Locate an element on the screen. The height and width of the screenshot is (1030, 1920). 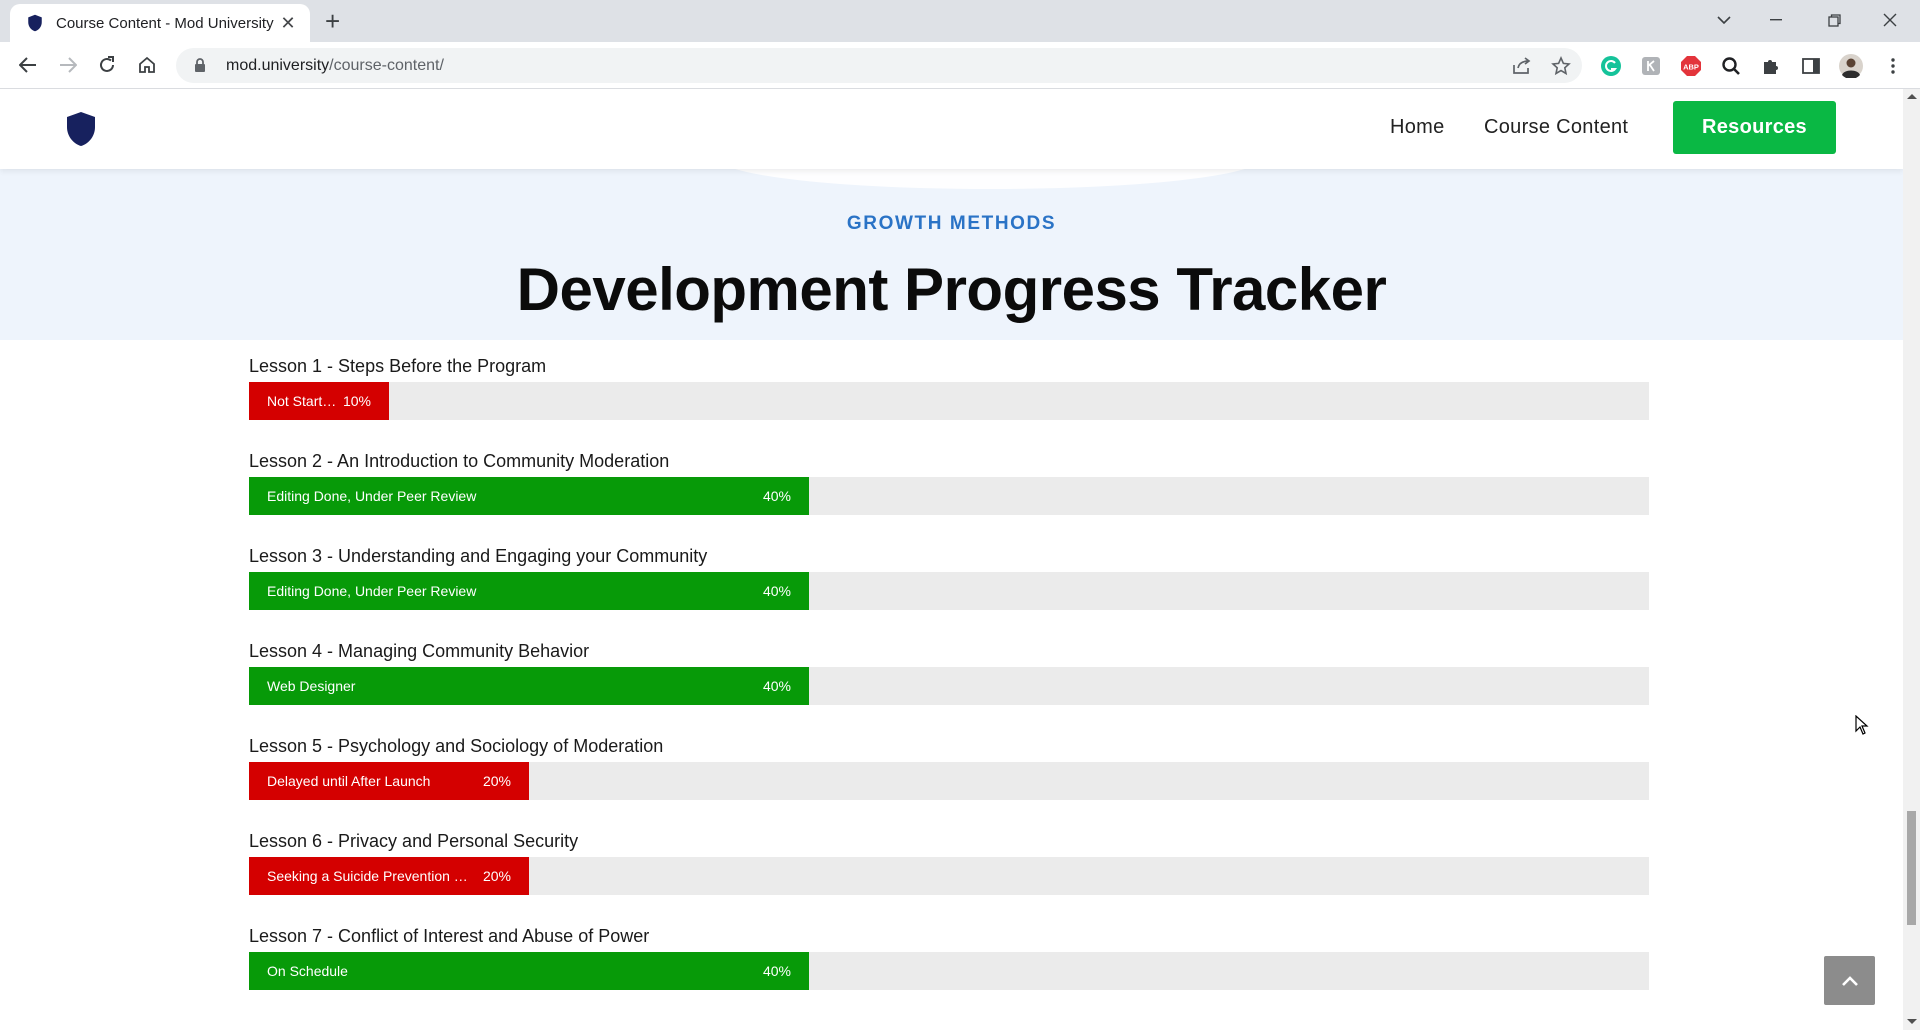
scrollbar-thumb is located at coordinates (1911, 868).